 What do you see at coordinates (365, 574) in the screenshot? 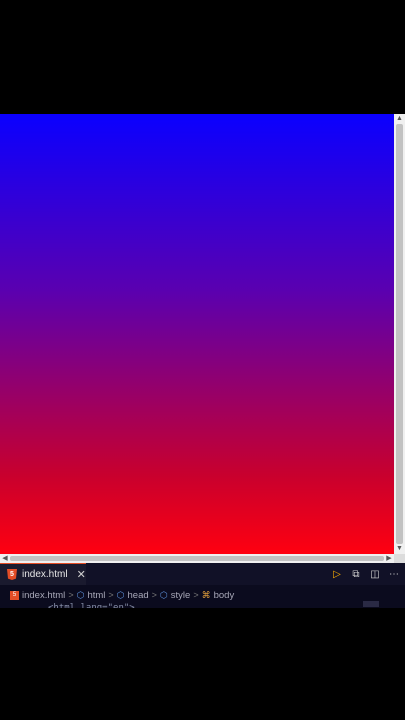
I see `editor-actions: ▷ ⧉ ◫ ⋯` at bounding box center [365, 574].